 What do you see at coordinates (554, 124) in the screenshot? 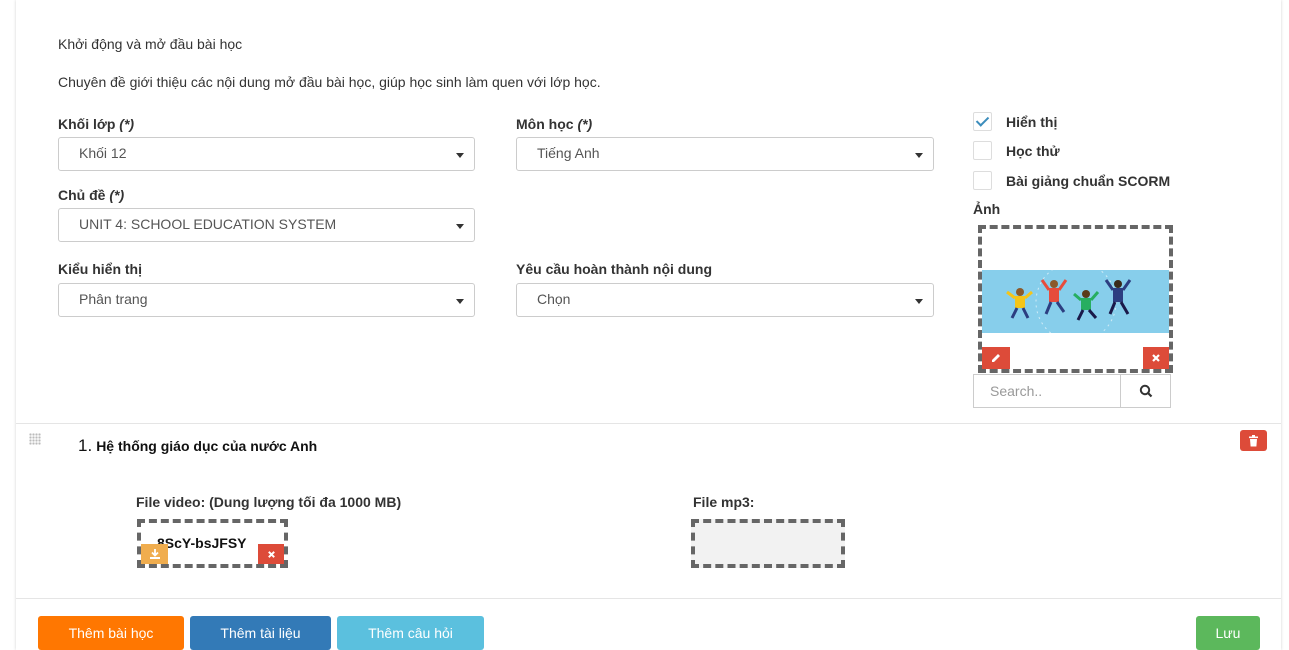
I see `subject-label: Môn học (*)` at bounding box center [554, 124].